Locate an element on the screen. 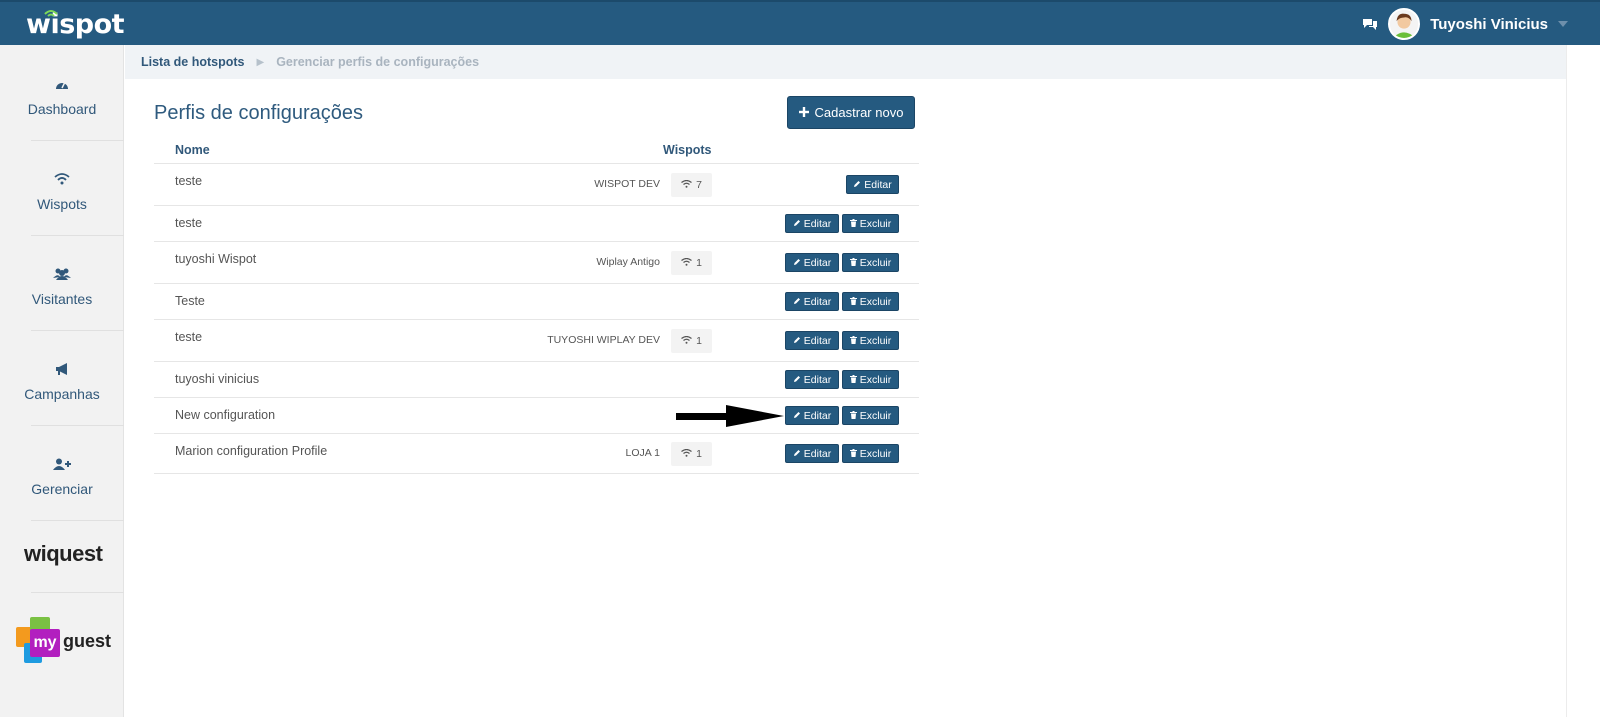 Image resolution: width=1600 pixels, height=717 pixels. sidebar-item-label: Wispots is located at coordinates (62, 204).